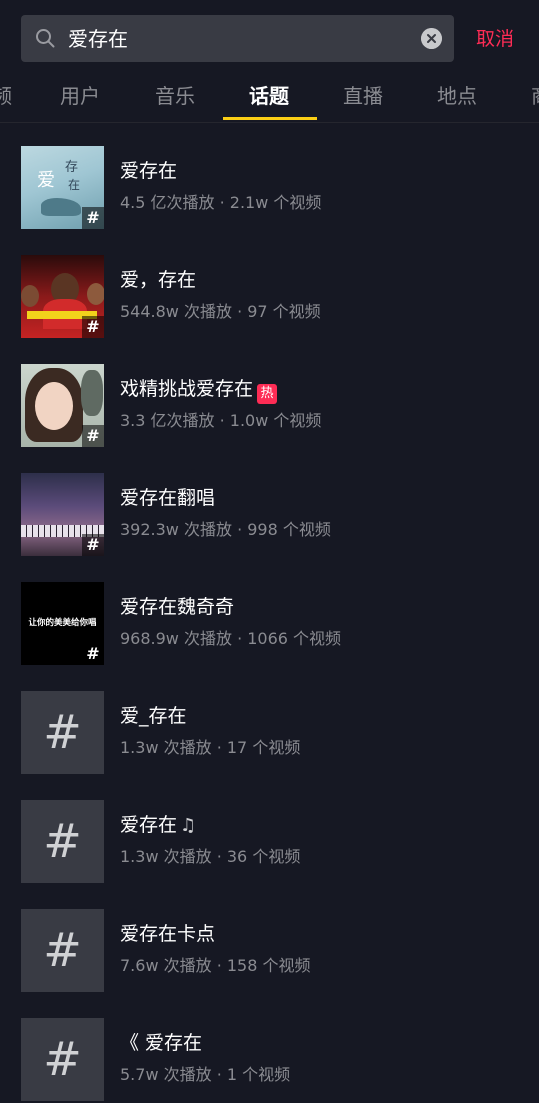  I want to click on topic-title: 爱_存在, so click(153, 716).